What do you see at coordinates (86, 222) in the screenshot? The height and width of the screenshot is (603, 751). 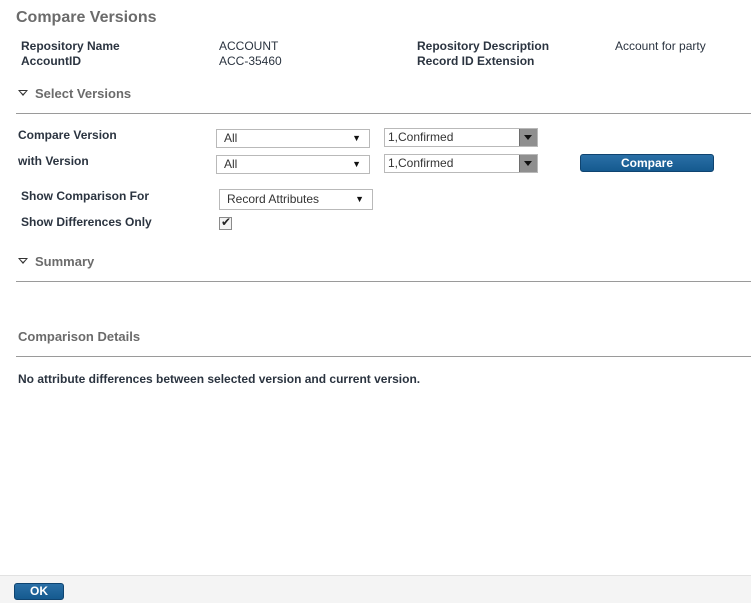 I see `differences-only-label: Show Differences Only` at bounding box center [86, 222].